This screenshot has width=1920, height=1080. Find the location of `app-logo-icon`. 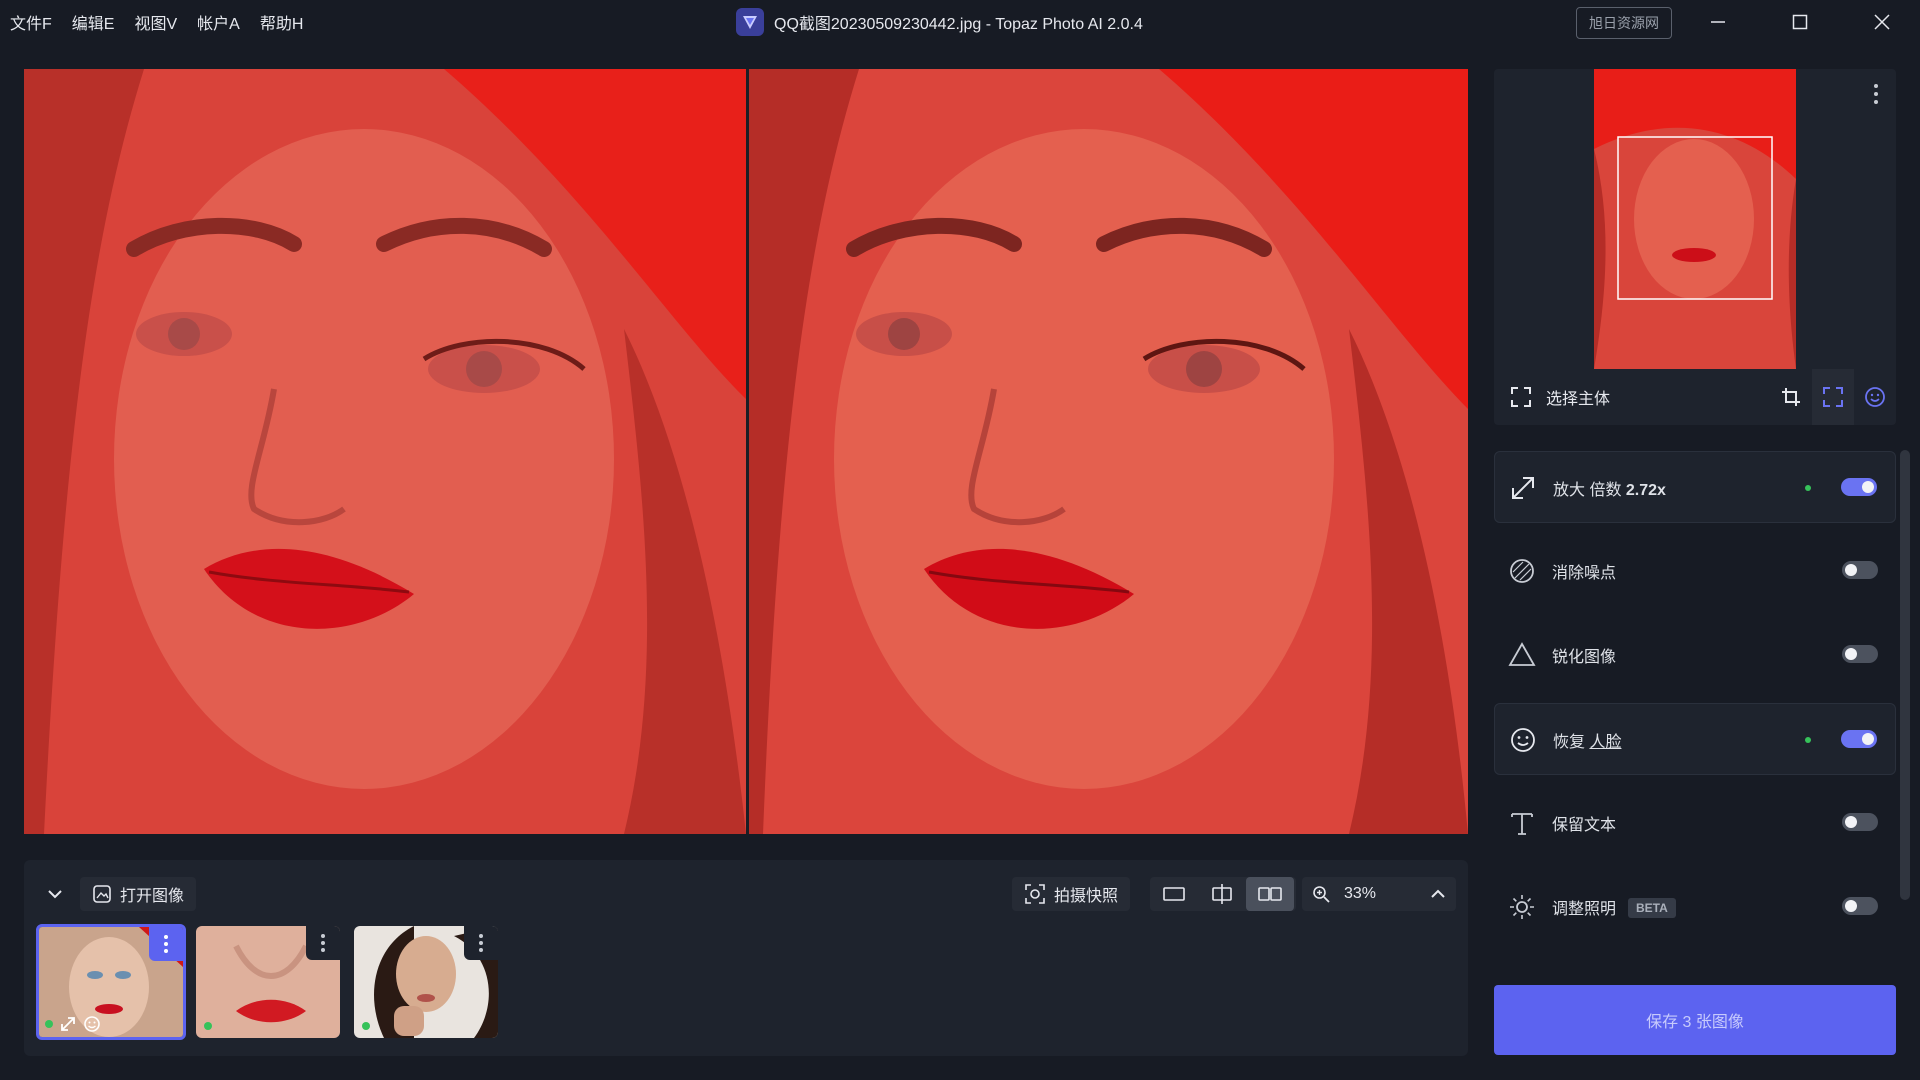

app-logo-icon is located at coordinates (750, 22).